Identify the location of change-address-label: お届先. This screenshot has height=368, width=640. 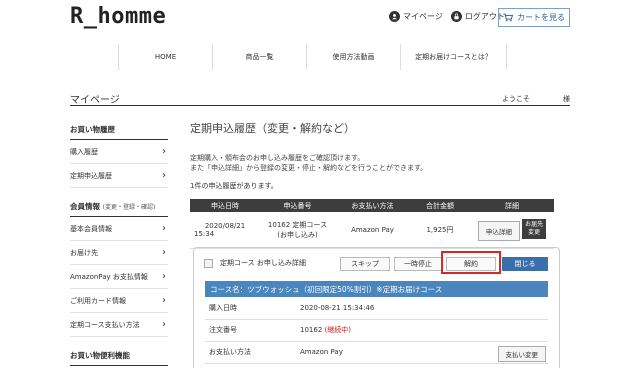
(534, 224).